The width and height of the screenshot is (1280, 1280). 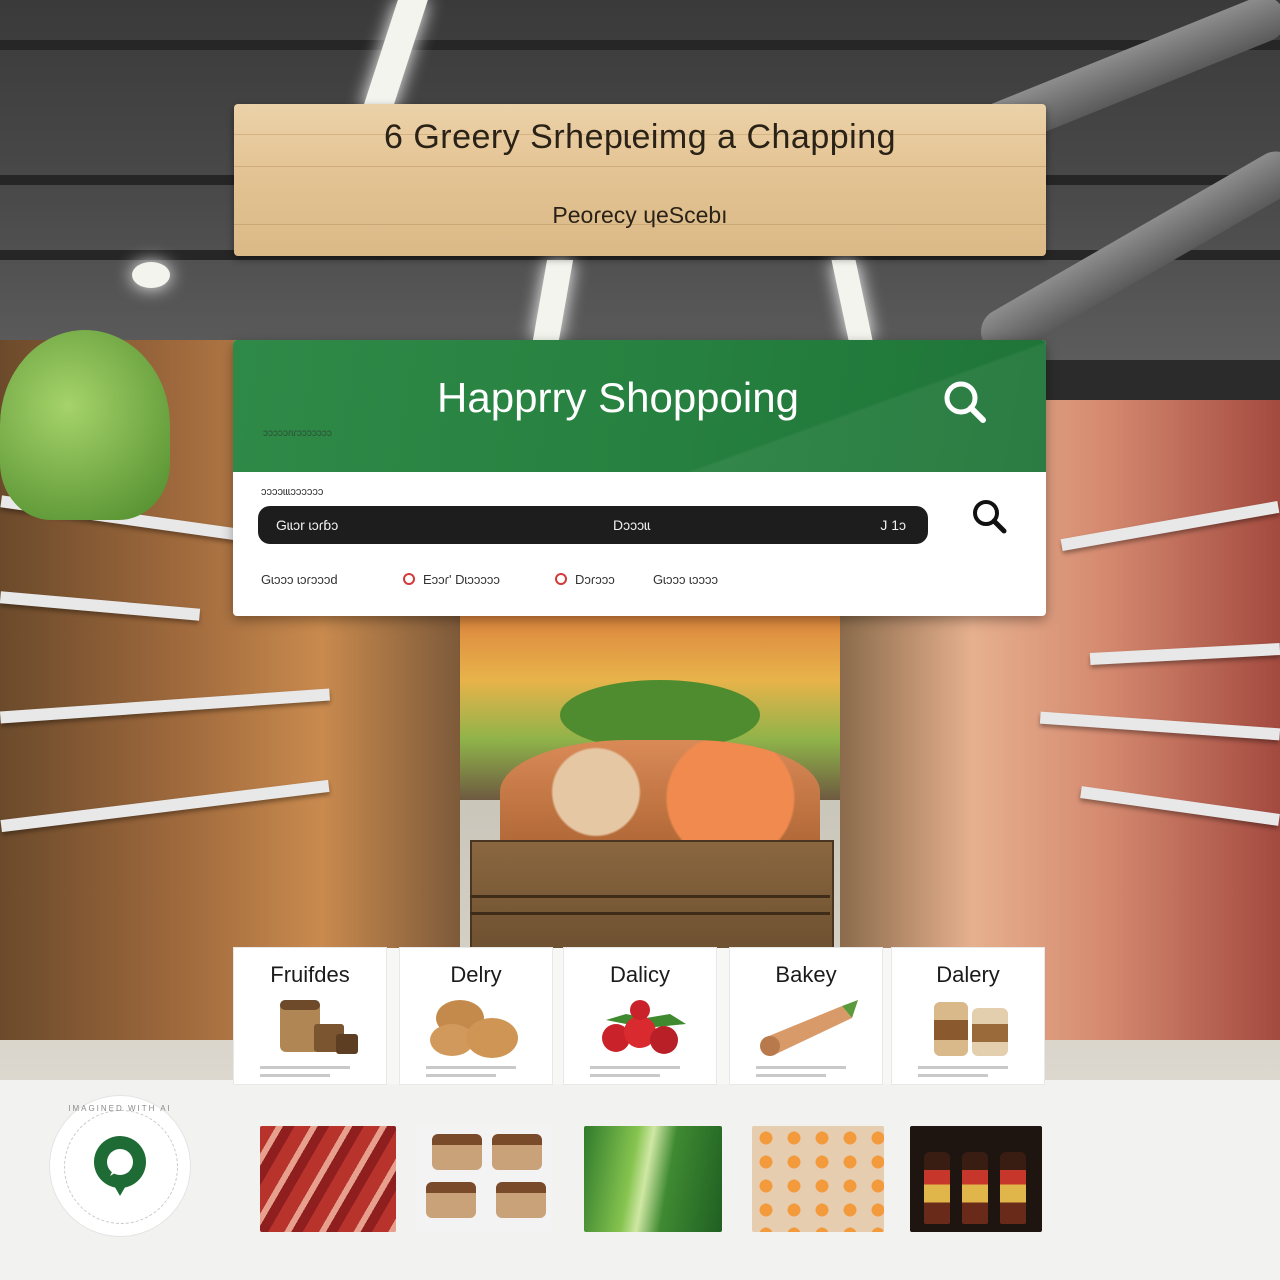 I want to click on bottles-icon, so click(x=976, y=1179).